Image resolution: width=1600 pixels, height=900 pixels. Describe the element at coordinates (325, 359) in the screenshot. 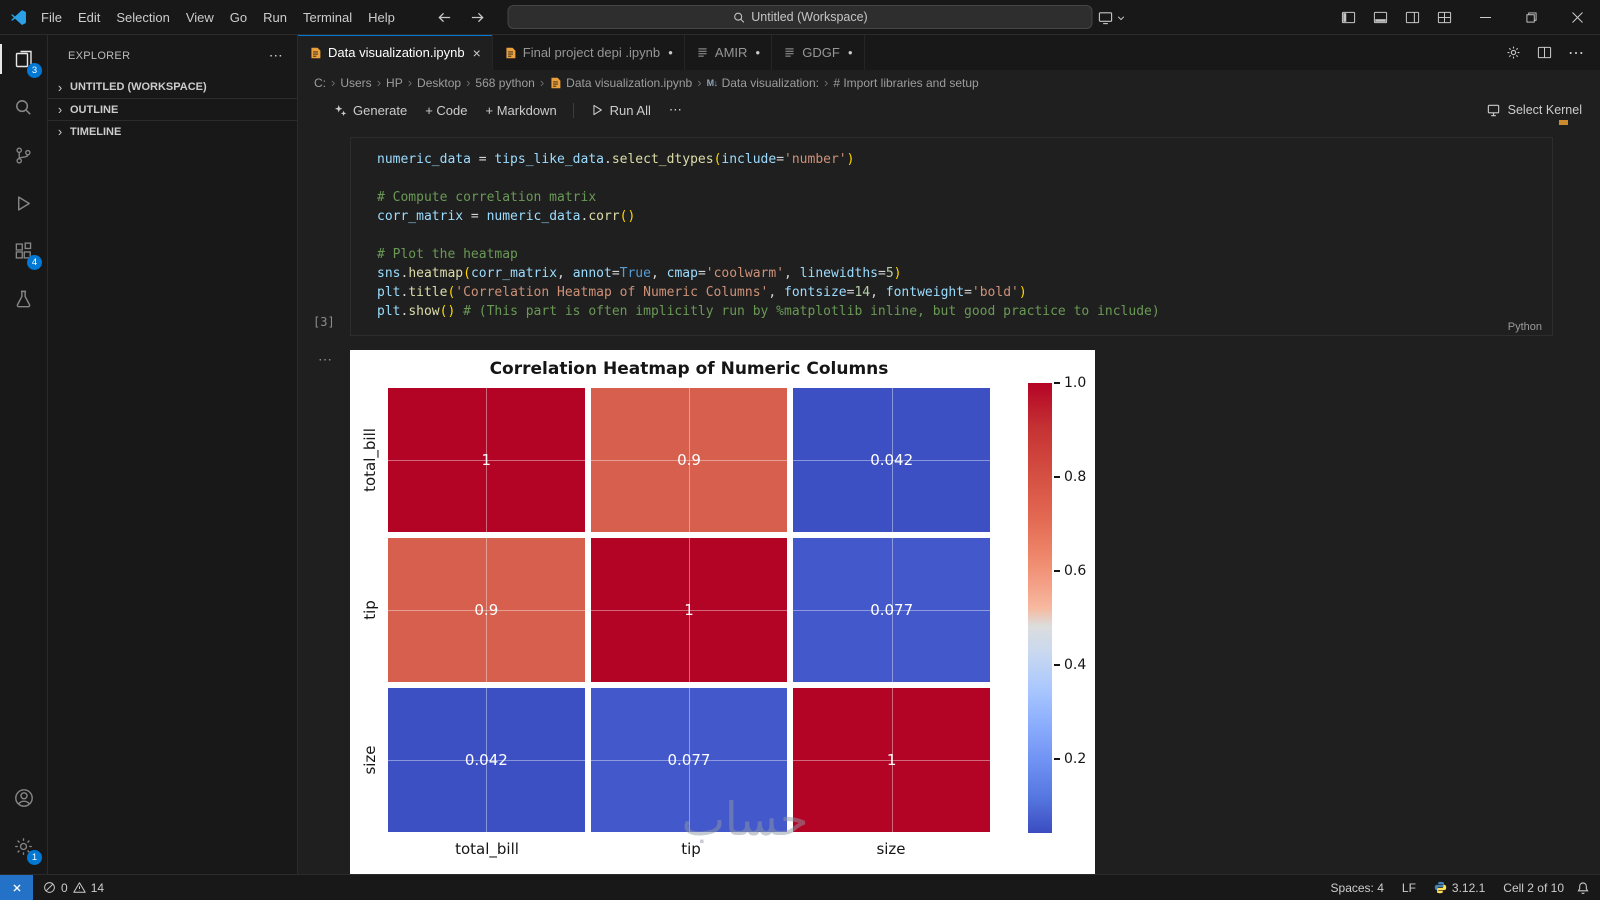

I see `output-menu-button: ⋯` at that location.